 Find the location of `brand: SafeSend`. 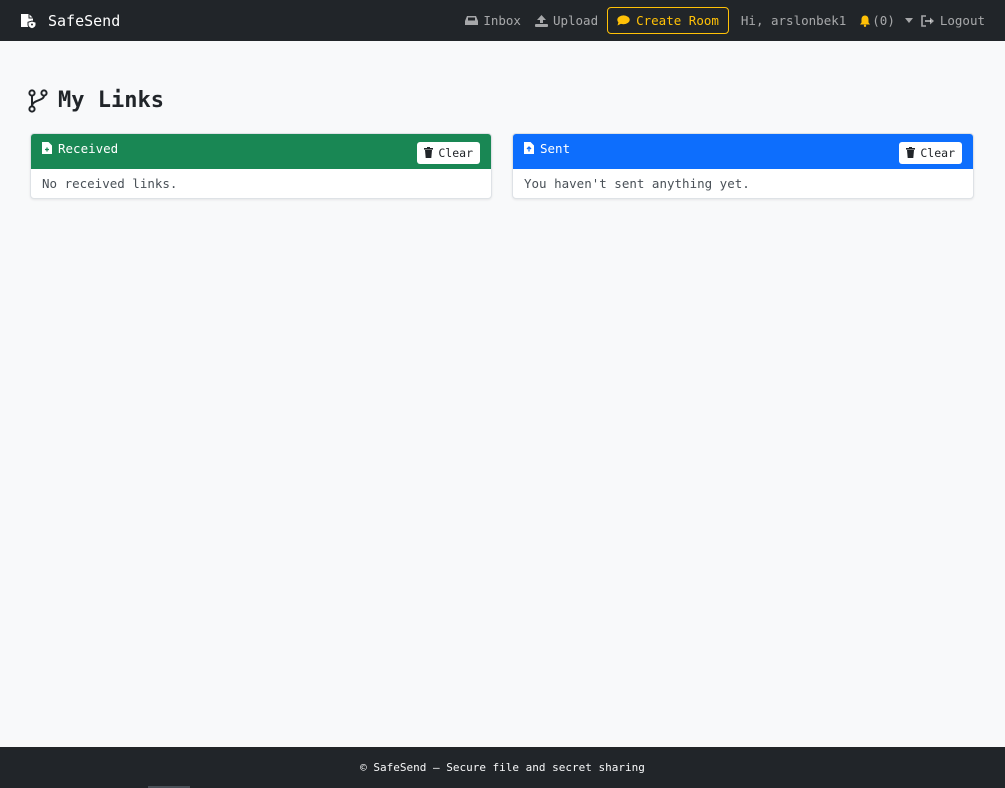

brand: SafeSend is located at coordinates (70, 21).